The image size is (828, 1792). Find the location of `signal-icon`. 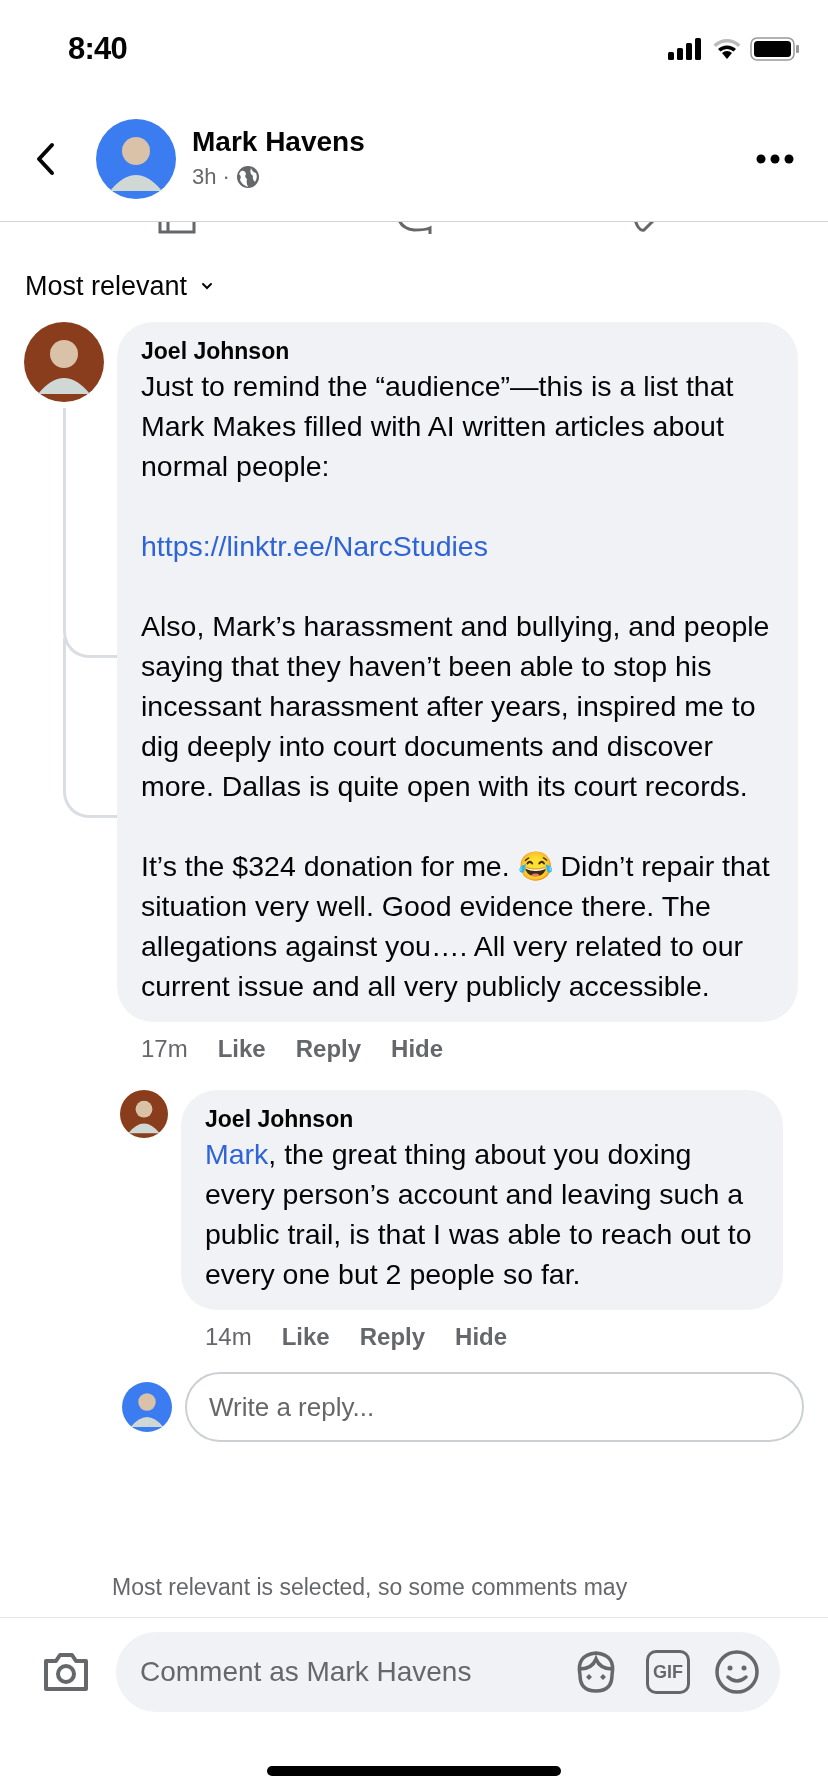

signal-icon is located at coordinates (686, 49).